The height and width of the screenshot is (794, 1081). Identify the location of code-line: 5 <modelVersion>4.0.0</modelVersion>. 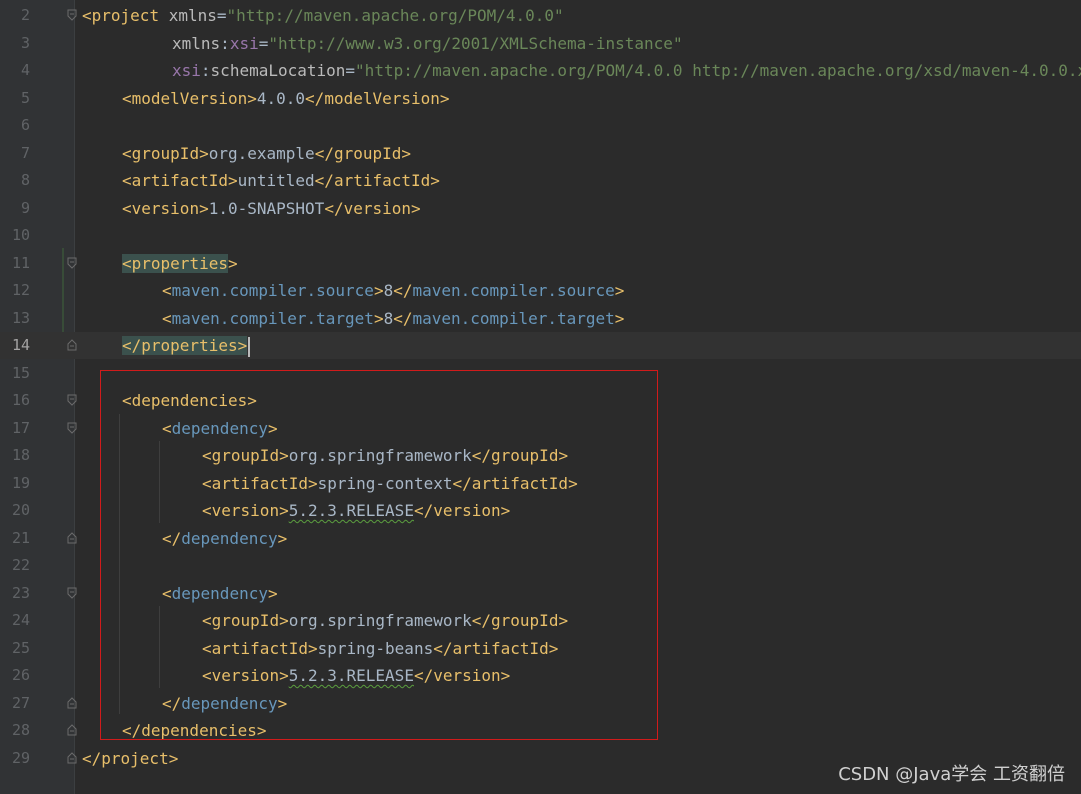
(540, 98).